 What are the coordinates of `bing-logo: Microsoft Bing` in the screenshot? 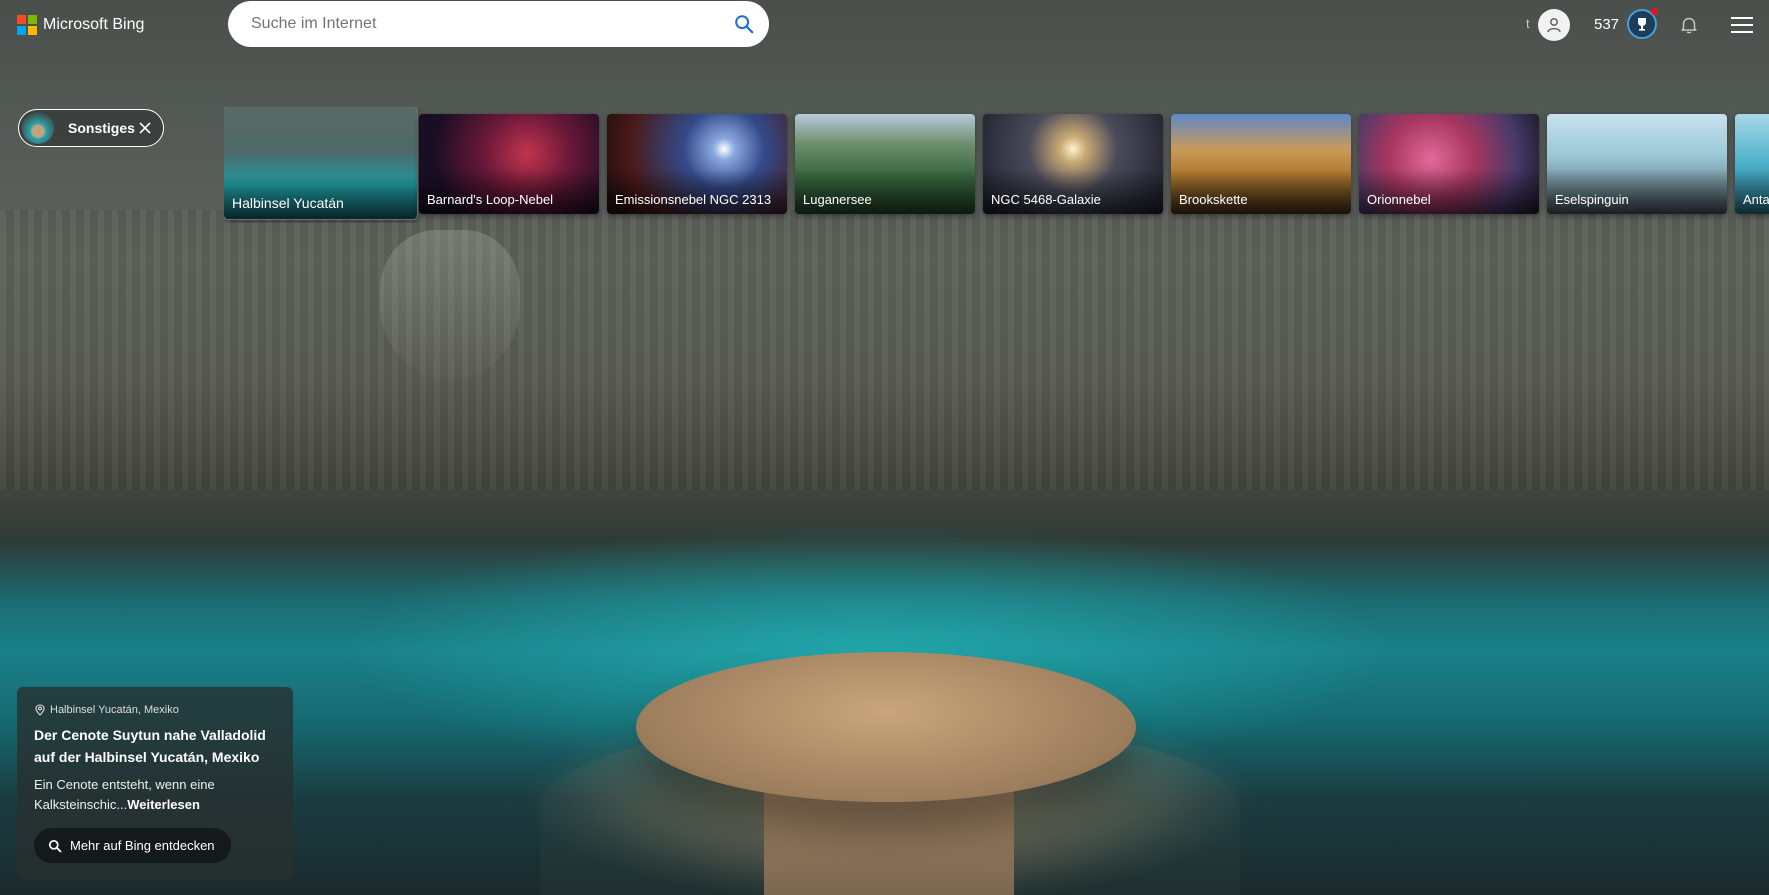 It's located at (80, 25).